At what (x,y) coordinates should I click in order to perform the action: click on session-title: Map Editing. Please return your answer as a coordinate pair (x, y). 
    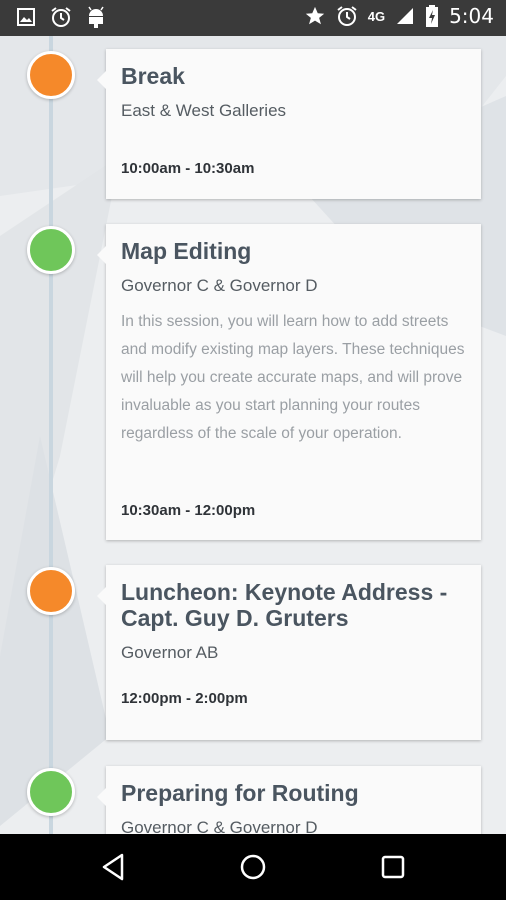
    Looking at the image, I should click on (186, 251).